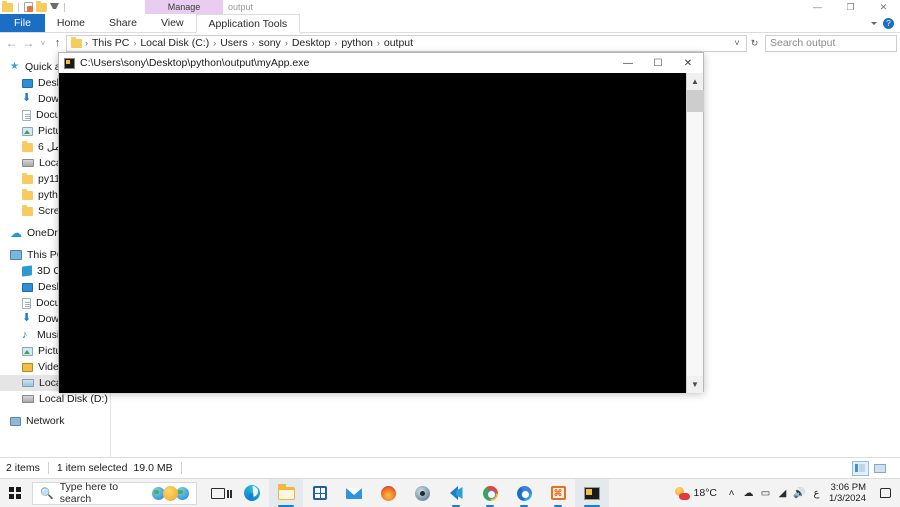  Describe the element at coordinates (57, 43) in the screenshot. I see `up-button: ↑` at that location.